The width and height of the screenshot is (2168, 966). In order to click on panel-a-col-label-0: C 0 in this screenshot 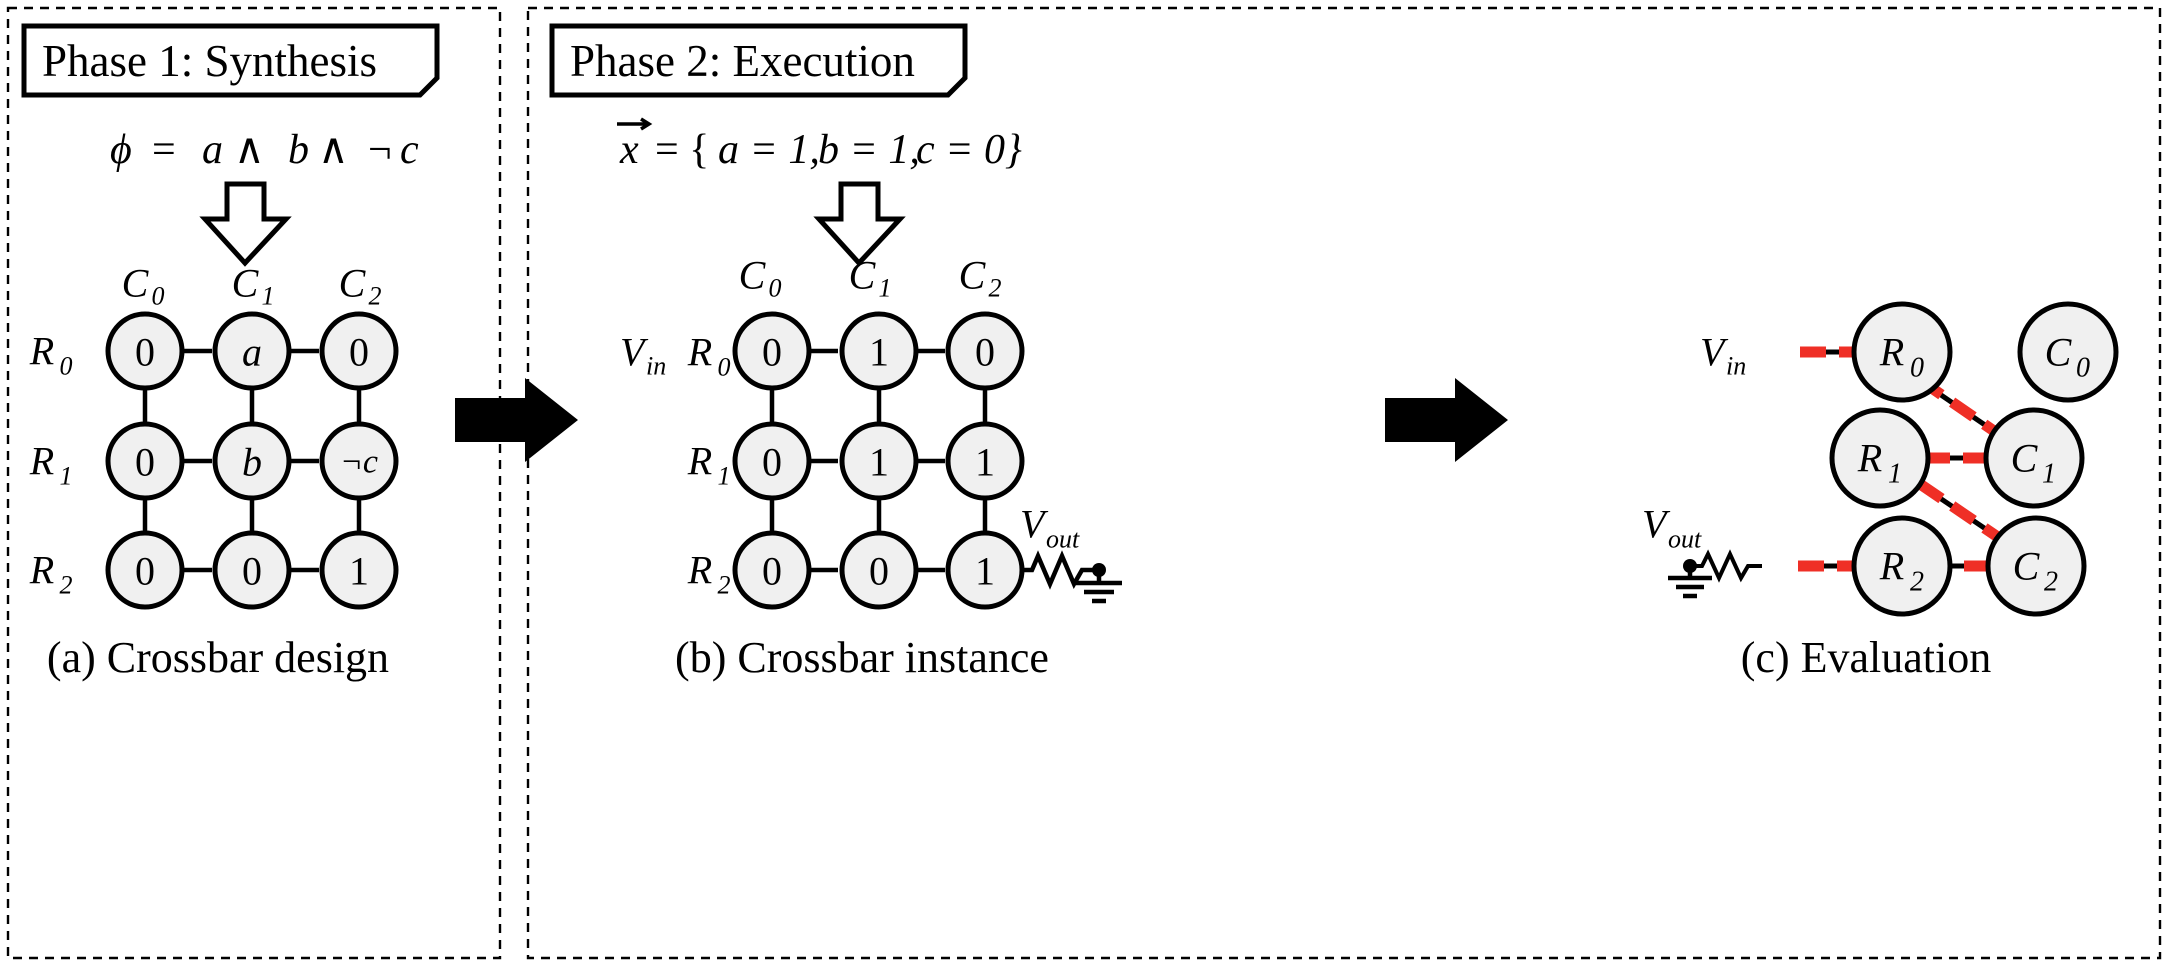, I will do `click(143, 286)`.